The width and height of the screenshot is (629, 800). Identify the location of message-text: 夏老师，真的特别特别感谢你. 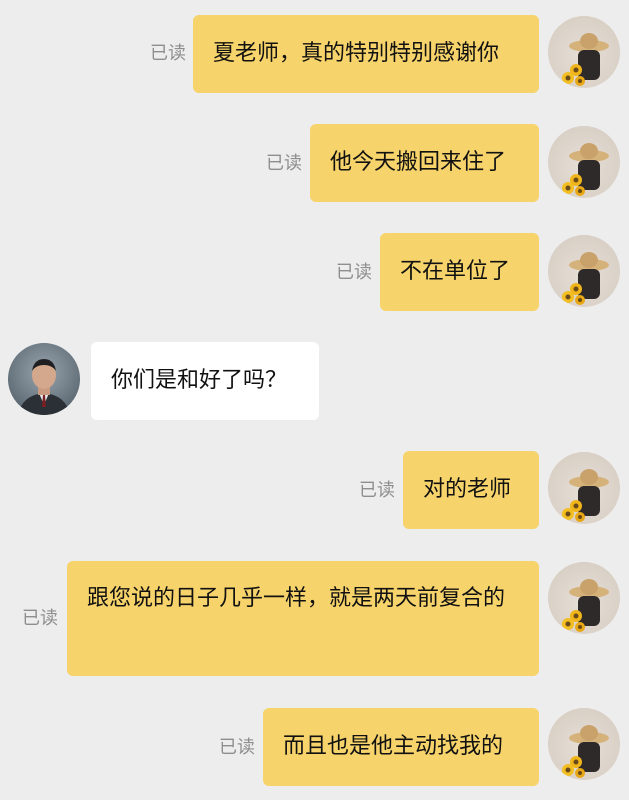
(356, 53).